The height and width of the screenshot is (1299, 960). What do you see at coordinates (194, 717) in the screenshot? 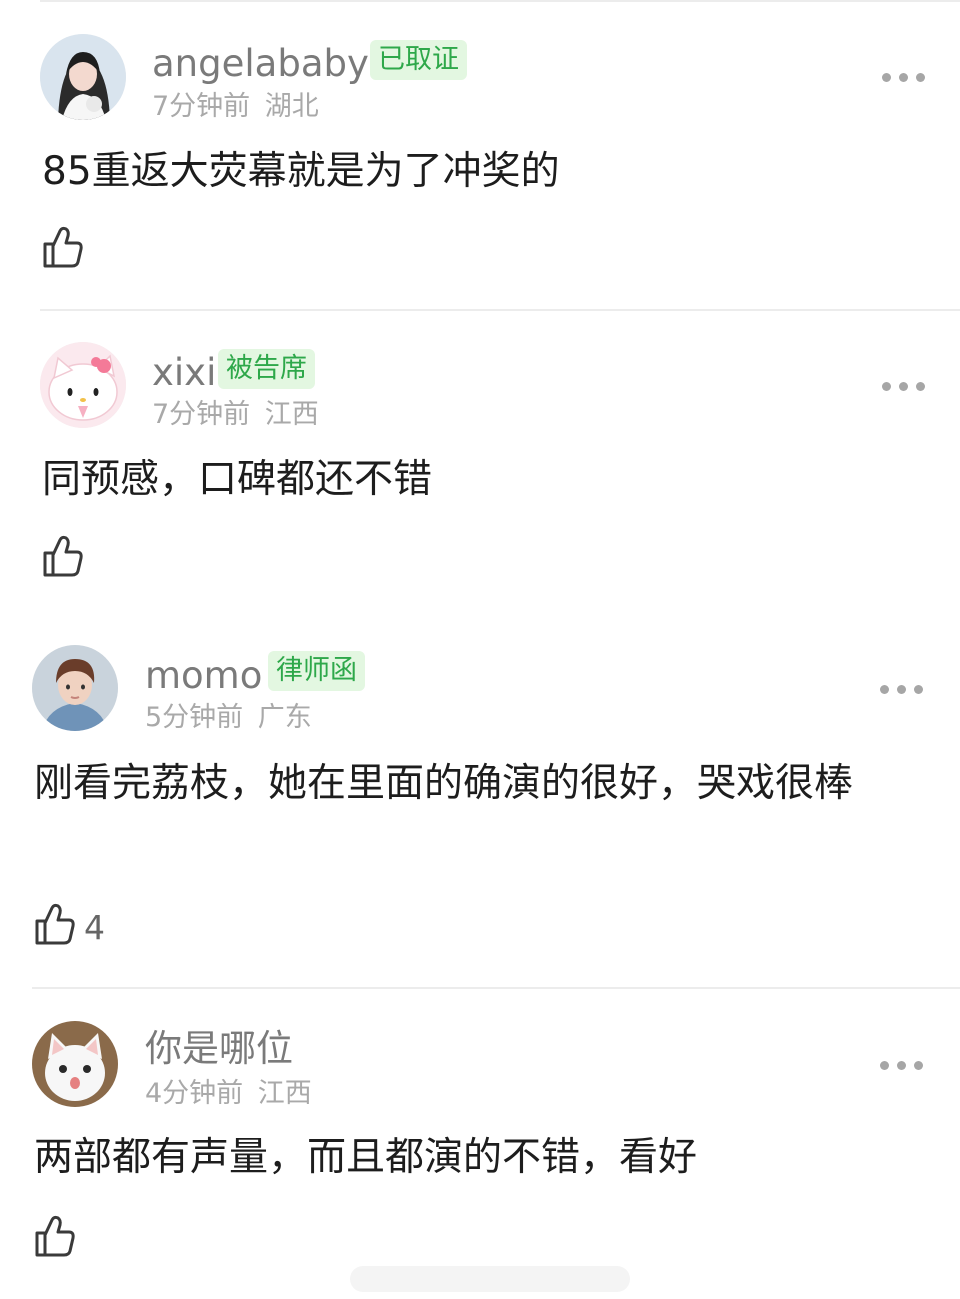
I see `comment-time: 5分钟前` at bounding box center [194, 717].